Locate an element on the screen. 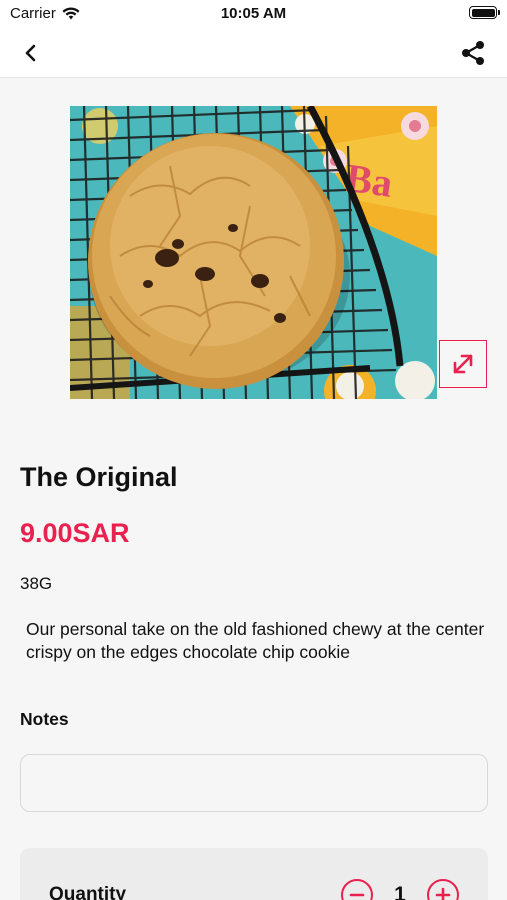  status-bar: Carrier 10:05 AM is located at coordinates (253, 14).